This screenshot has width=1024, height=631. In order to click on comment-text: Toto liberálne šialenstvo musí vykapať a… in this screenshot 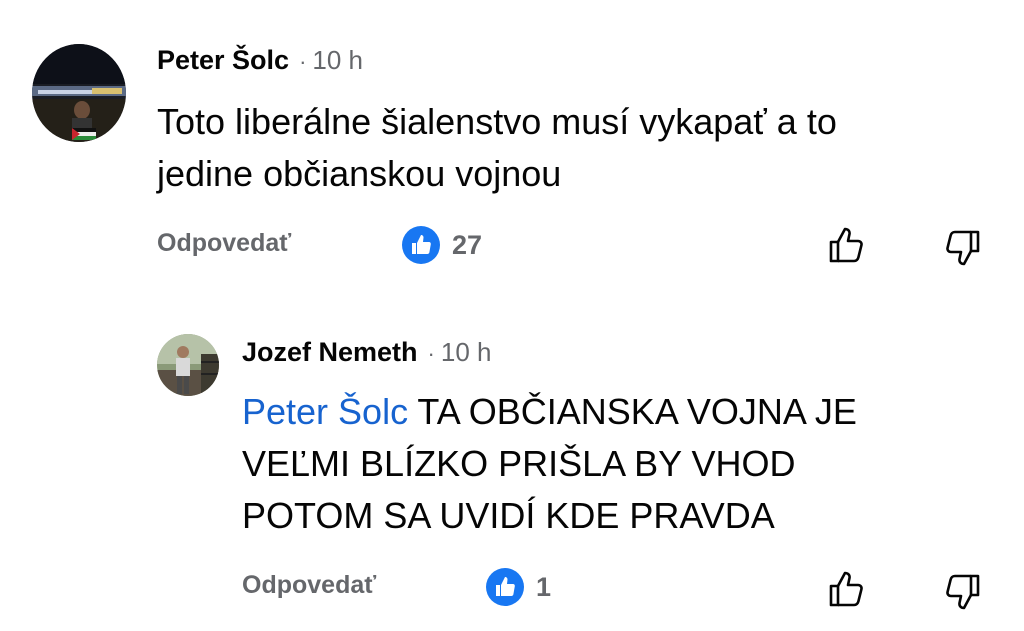, I will do `click(497, 148)`.